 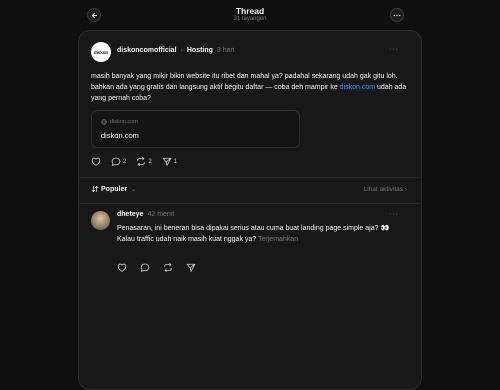 I want to click on reply-avatar, so click(x=100, y=220).